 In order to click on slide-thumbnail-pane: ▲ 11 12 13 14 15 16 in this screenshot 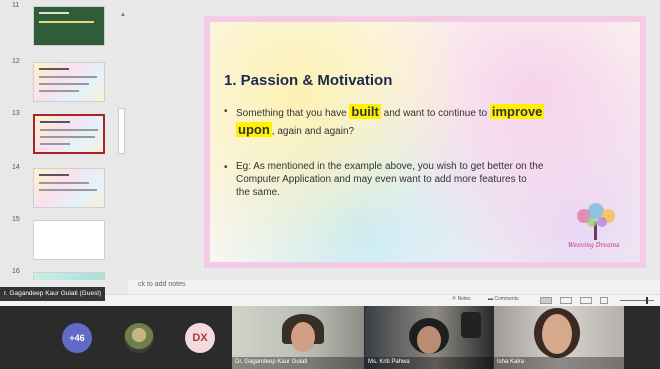, I will do `click(64, 140)`.